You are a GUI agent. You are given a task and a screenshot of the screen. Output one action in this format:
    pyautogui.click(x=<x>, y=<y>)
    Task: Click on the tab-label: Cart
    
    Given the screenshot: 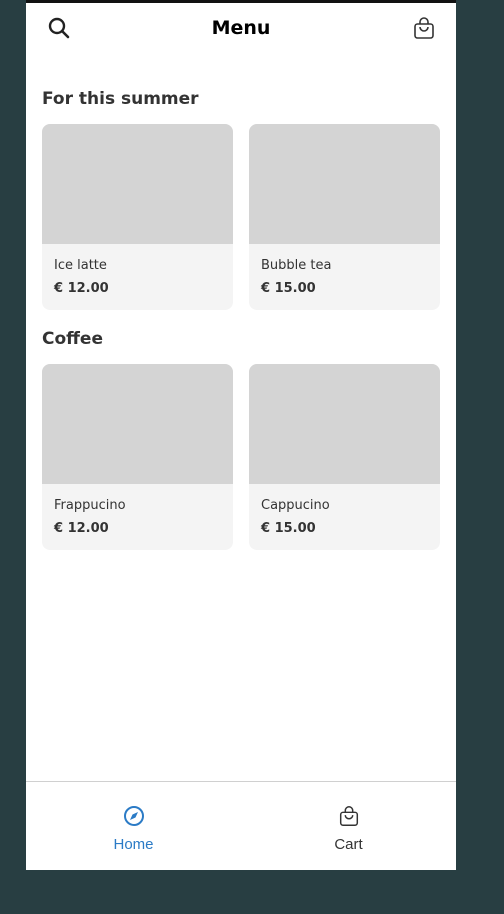 What is the action you would take?
    pyautogui.click(x=348, y=844)
    